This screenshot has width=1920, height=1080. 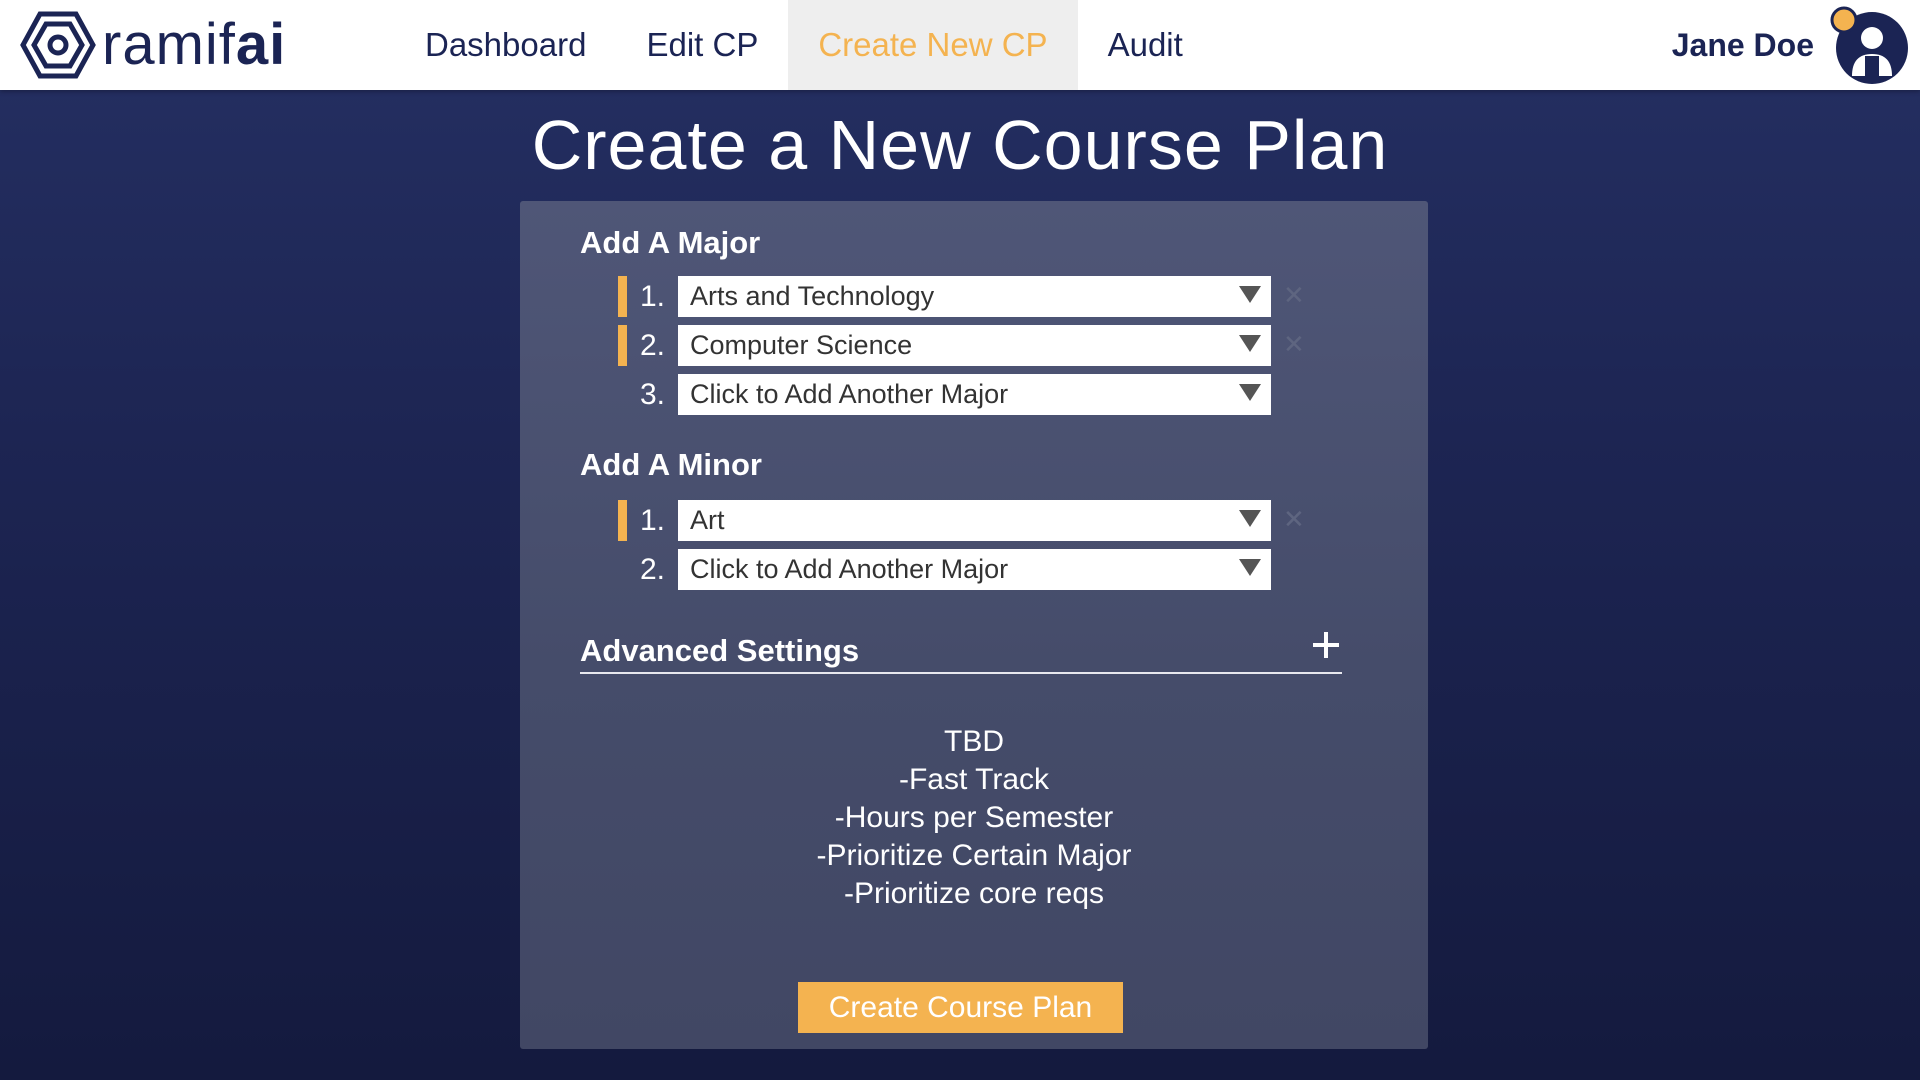 I want to click on nav-audit: Audit, so click(x=1145, y=45).